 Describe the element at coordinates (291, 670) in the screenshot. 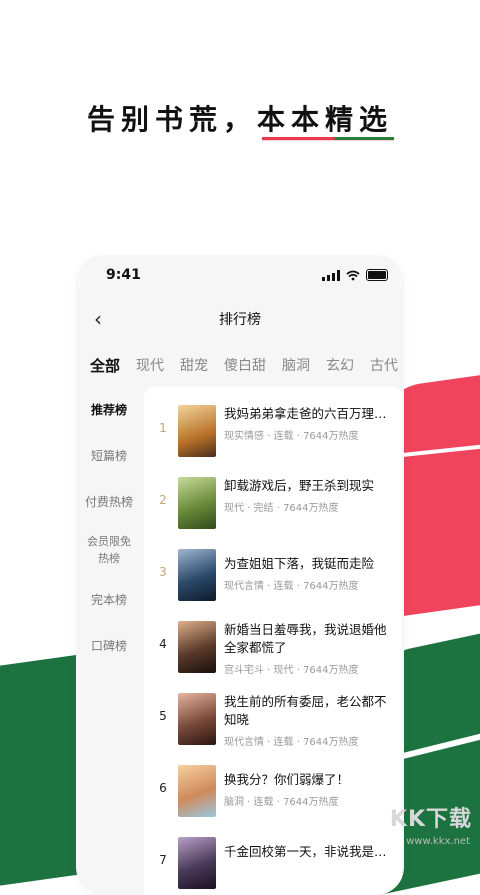

I see `book-meta: 宫斗宅斗 · 现代 · 7644万热度` at that location.